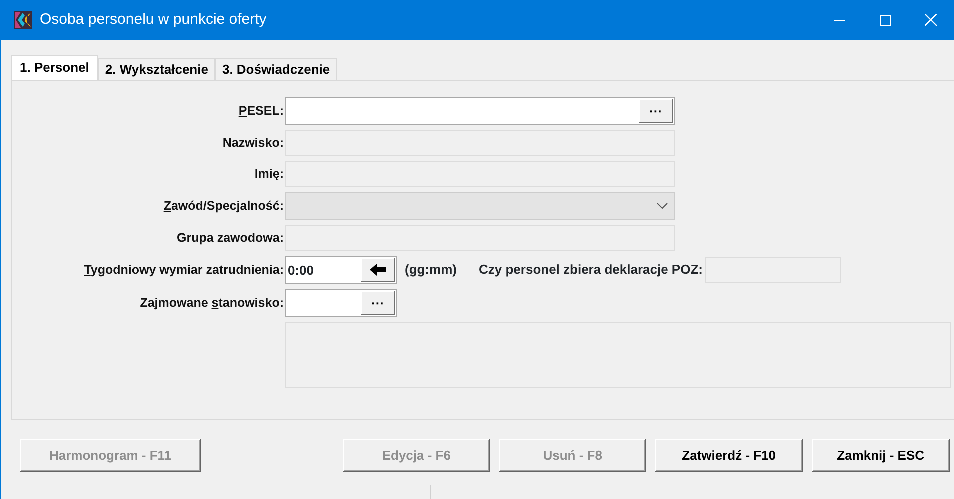 This screenshot has height=499, width=954. What do you see at coordinates (431, 270) in the screenshot?
I see `format-hint: (gg:mm)` at bounding box center [431, 270].